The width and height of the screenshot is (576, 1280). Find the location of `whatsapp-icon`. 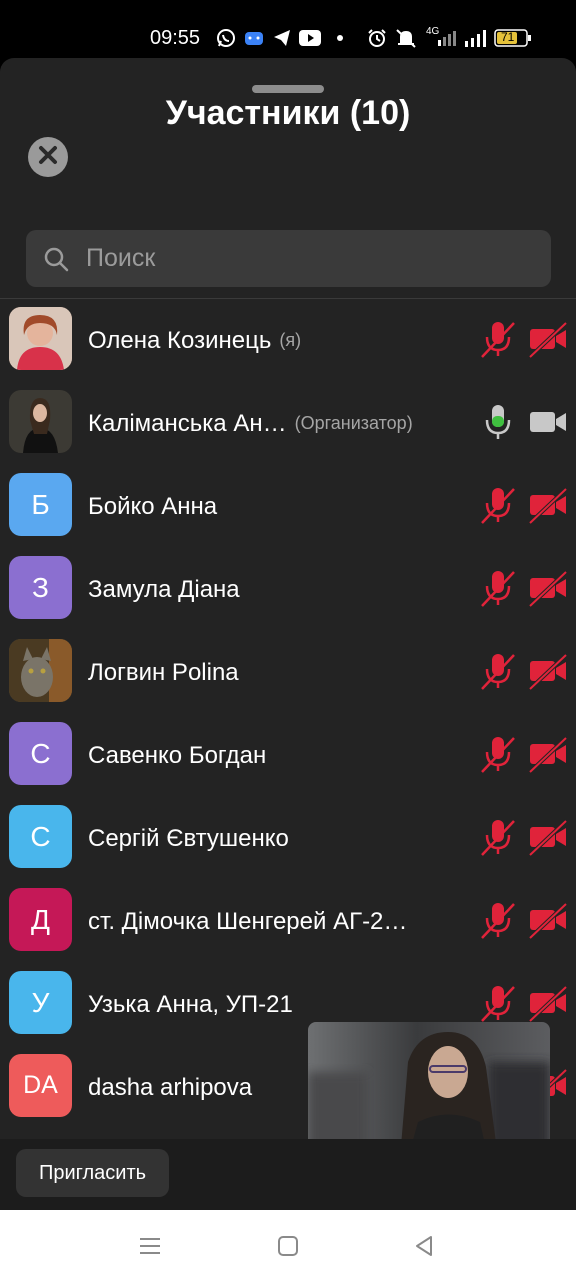

whatsapp-icon is located at coordinates (226, 38).